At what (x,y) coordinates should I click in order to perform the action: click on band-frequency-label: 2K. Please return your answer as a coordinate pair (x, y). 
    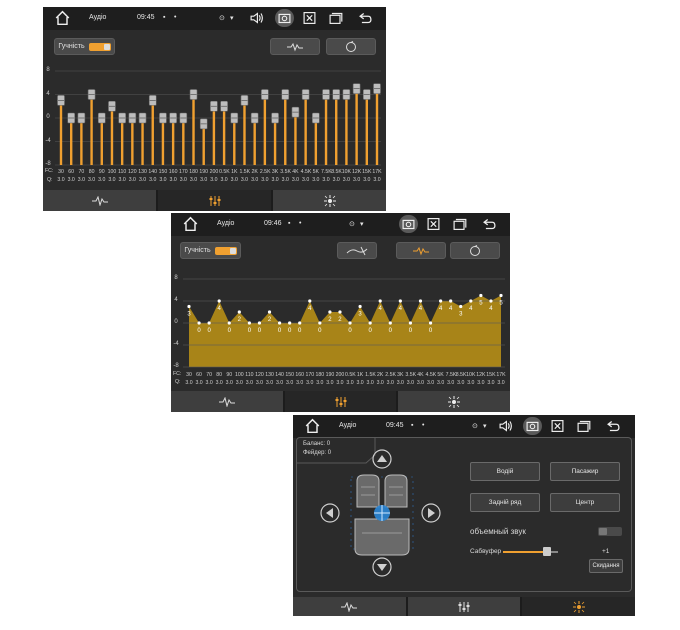
    Looking at the image, I should click on (380, 375).